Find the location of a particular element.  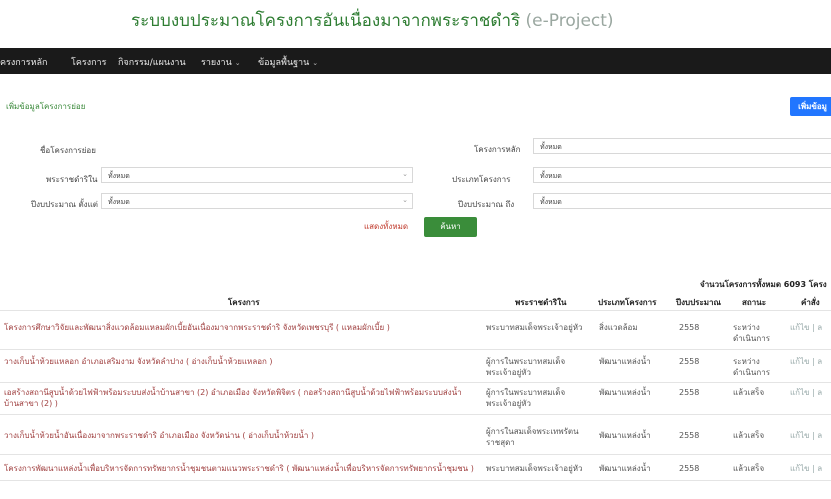

total-count: จำนวนโครงการทั้งหมด 6093 โครง is located at coordinates (763, 284).